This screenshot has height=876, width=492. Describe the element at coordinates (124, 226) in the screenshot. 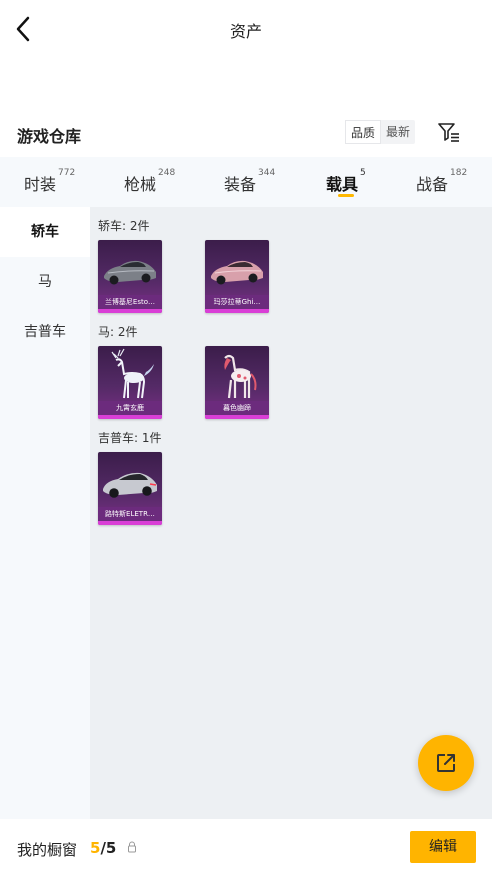

I see `group-label-sedan: 轿车: 2件` at that location.